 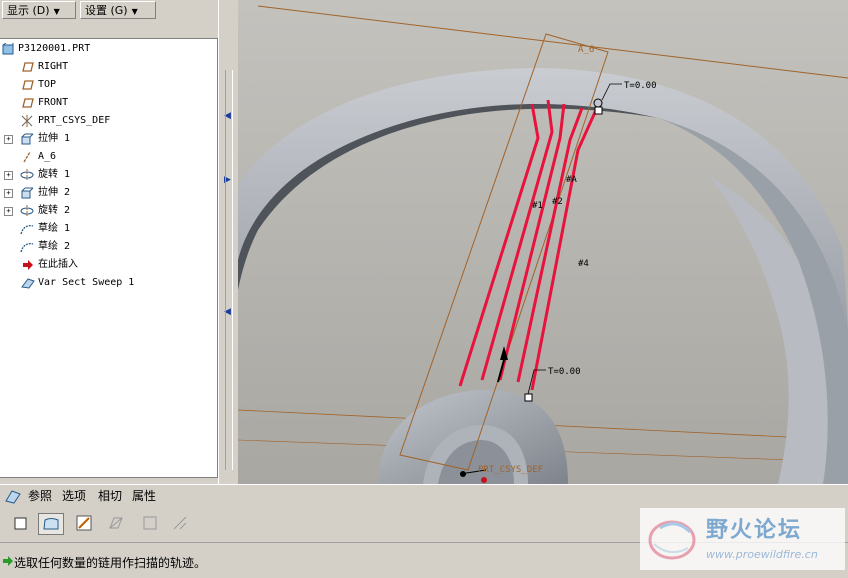 I want to click on panel-splitter: ◀ ▶ ◀, so click(x=228, y=242).